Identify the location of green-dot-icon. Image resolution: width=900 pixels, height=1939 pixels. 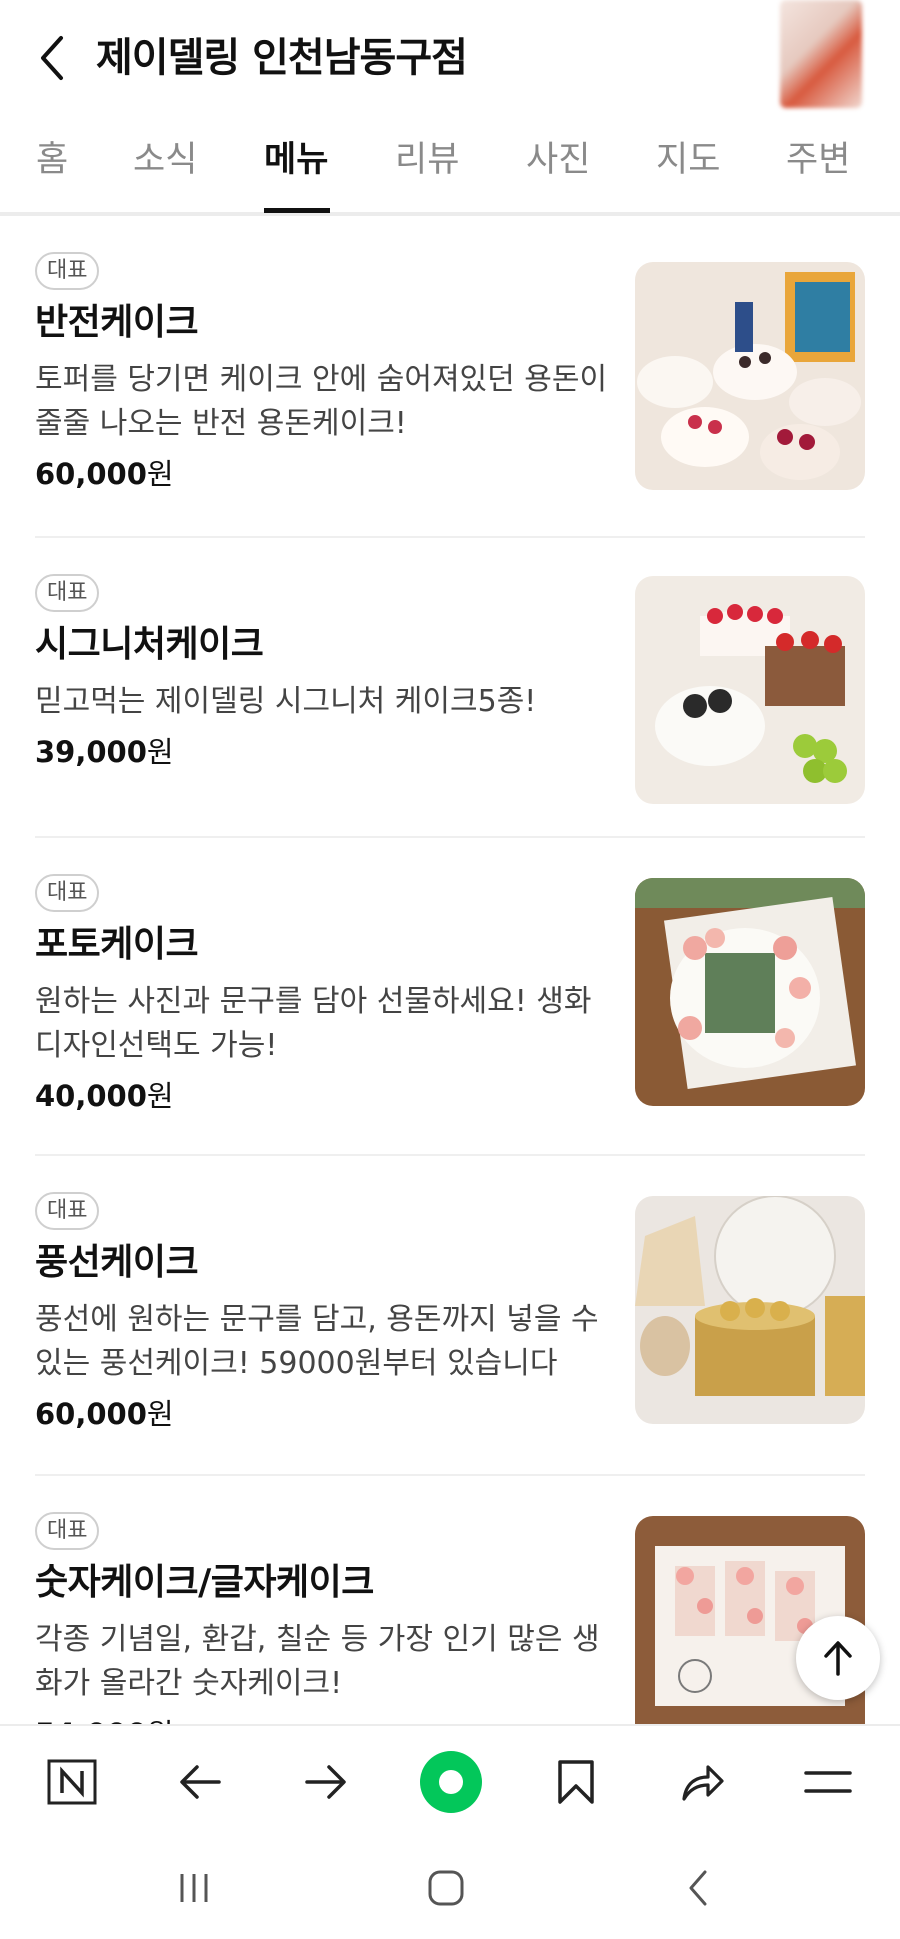
(451, 1782).